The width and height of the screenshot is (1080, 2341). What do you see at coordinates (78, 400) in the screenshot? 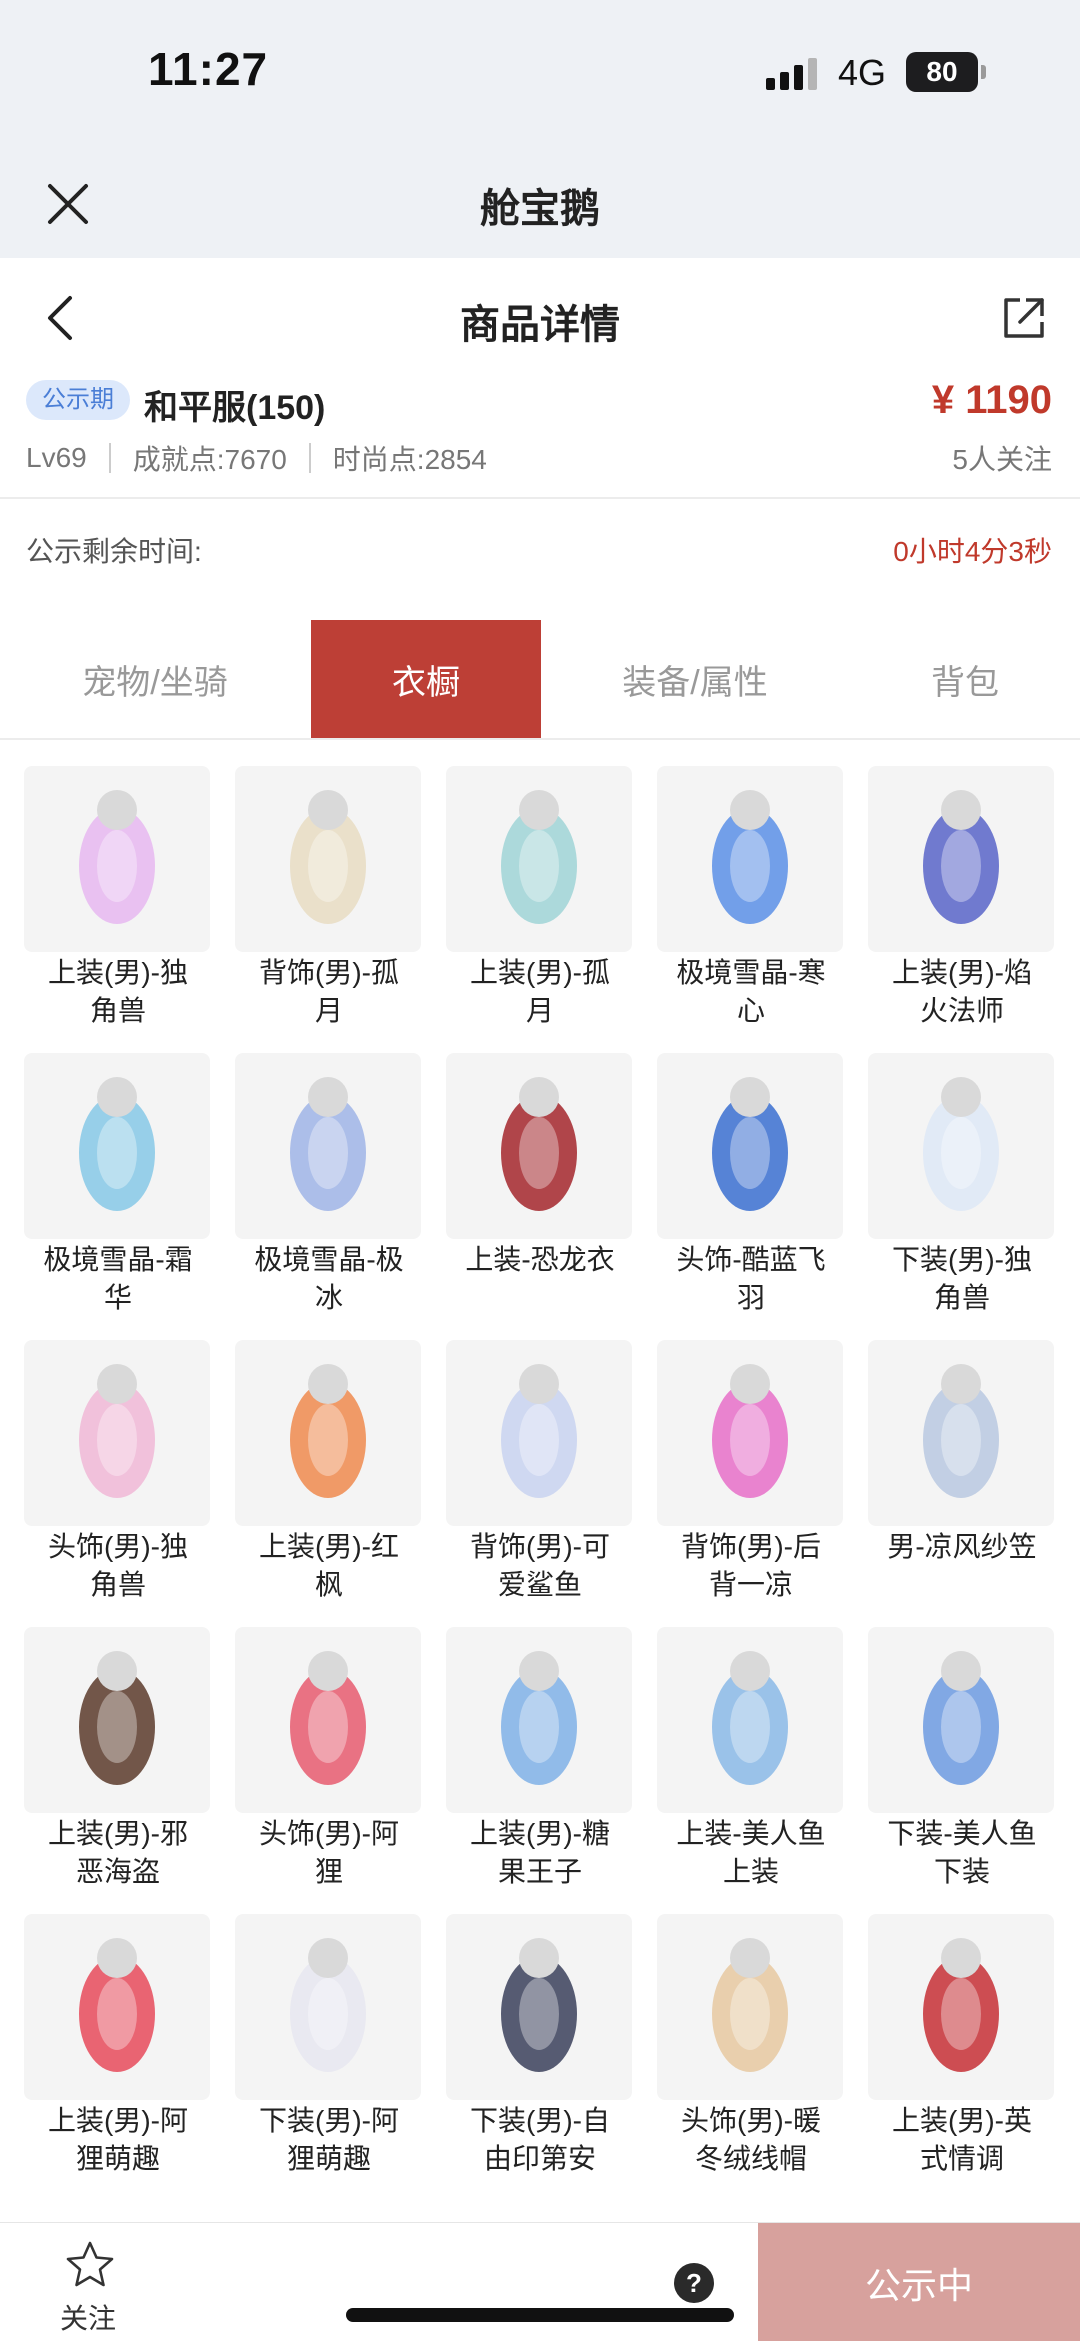
I see `status-badge: 公示期` at bounding box center [78, 400].